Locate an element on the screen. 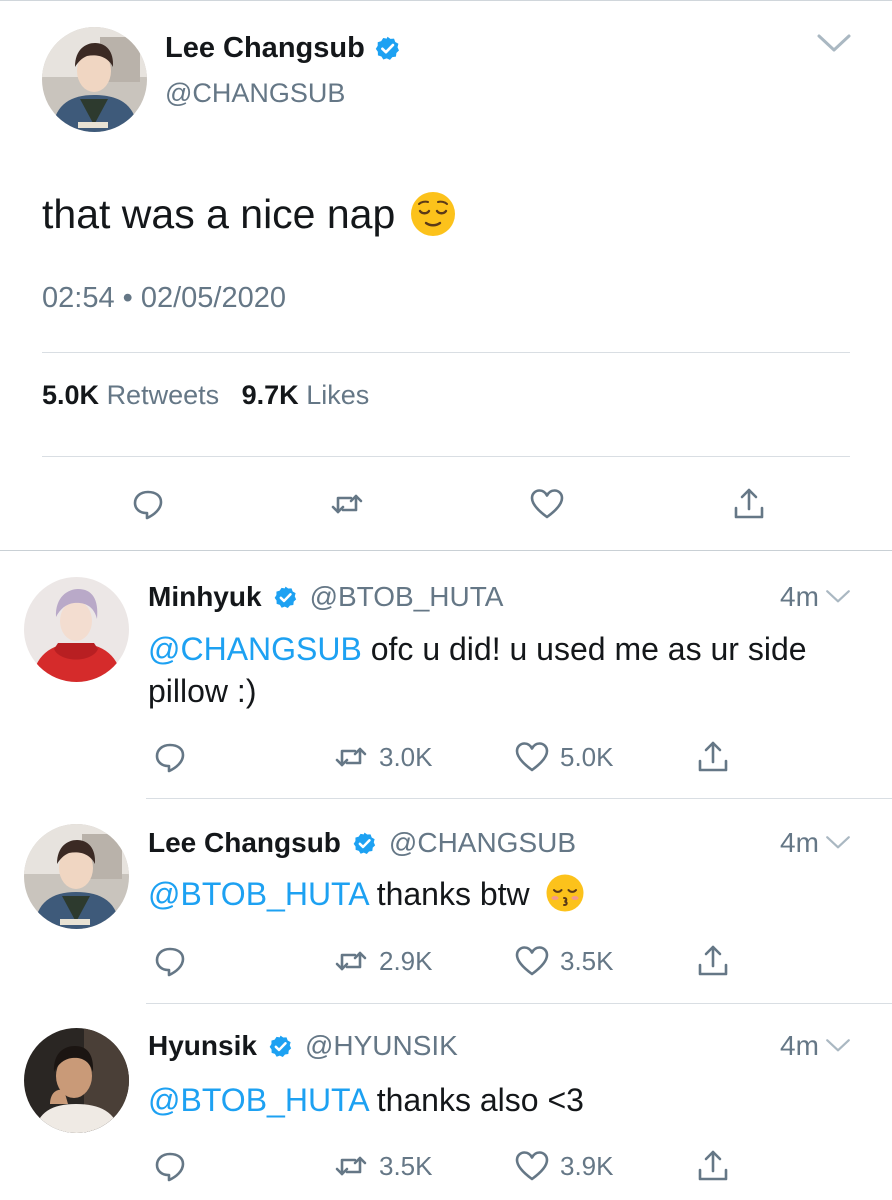 This screenshot has height=1200, width=892. like-button: 3.5K is located at coordinates (564, 961).